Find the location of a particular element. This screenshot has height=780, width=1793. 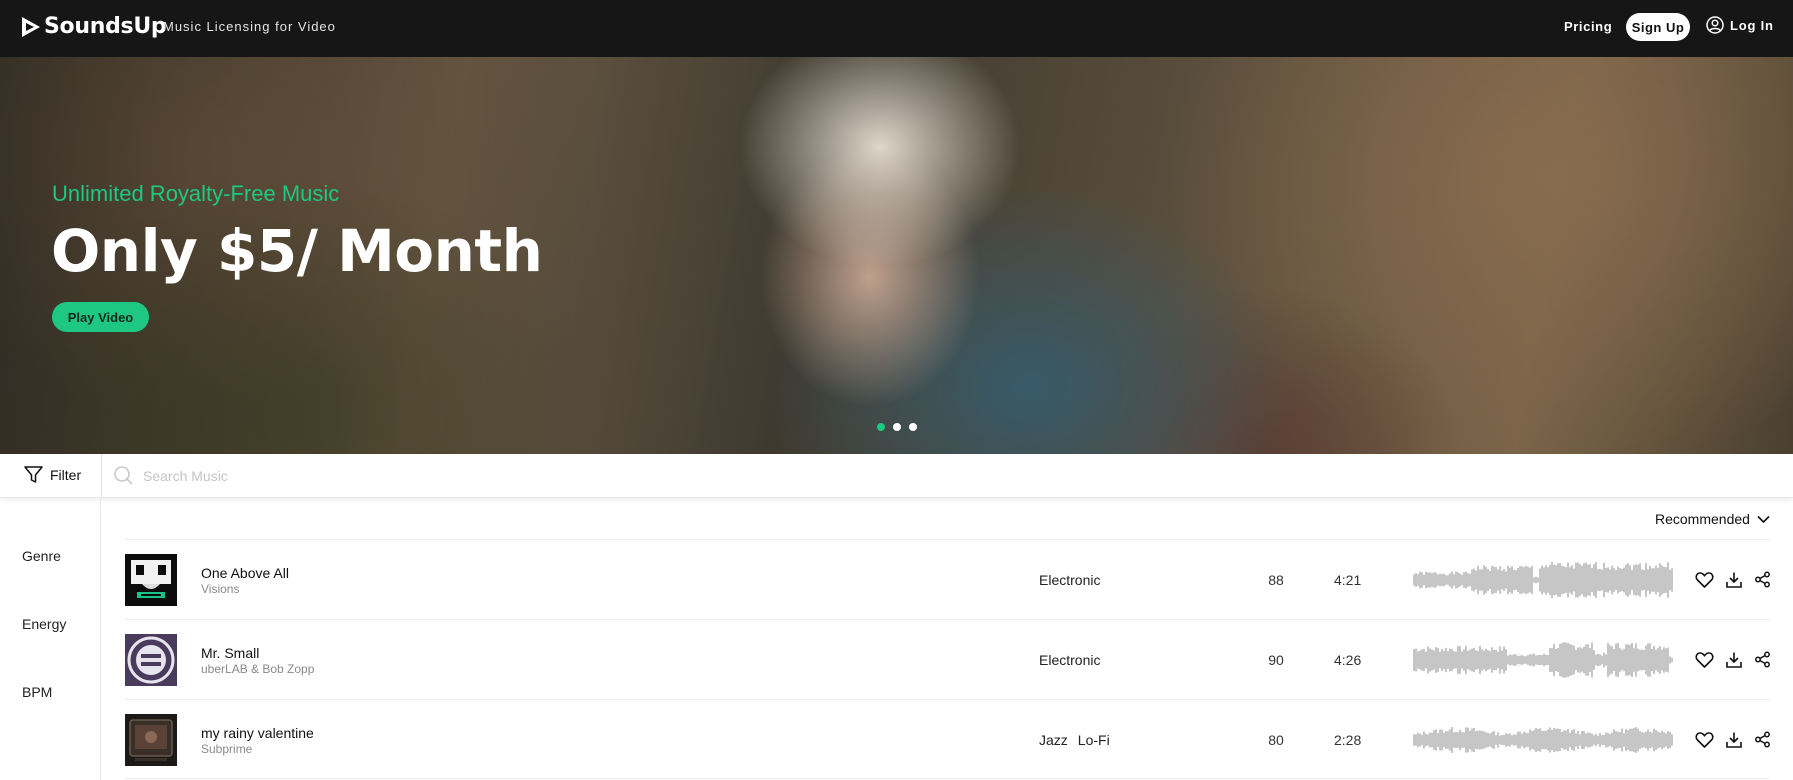

sidebar-item-bpm: BPM is located at coordinates (37, 692).